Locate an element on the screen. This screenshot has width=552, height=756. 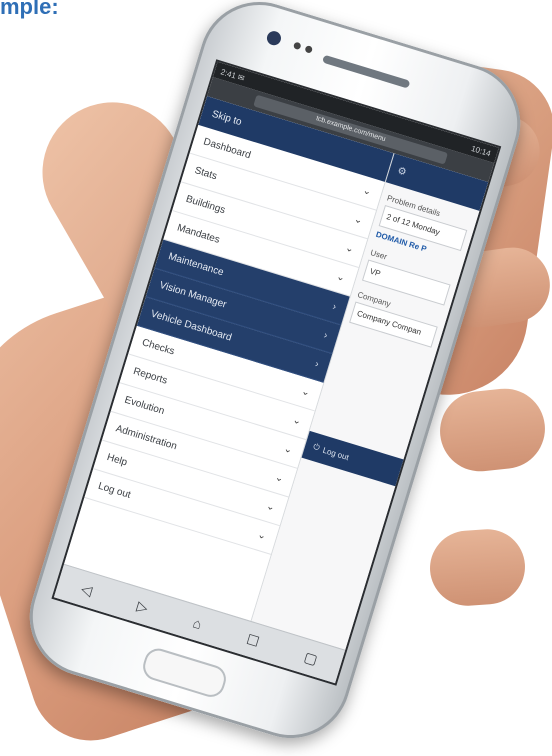
camera-icon is located at coordinates (274, 38).